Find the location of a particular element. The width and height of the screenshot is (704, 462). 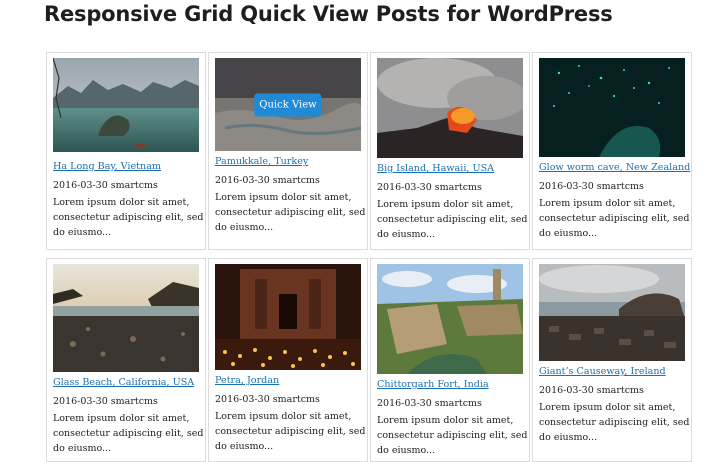

post-title-link: Pamukkale, Turkey is located at coordinates (261, 161).